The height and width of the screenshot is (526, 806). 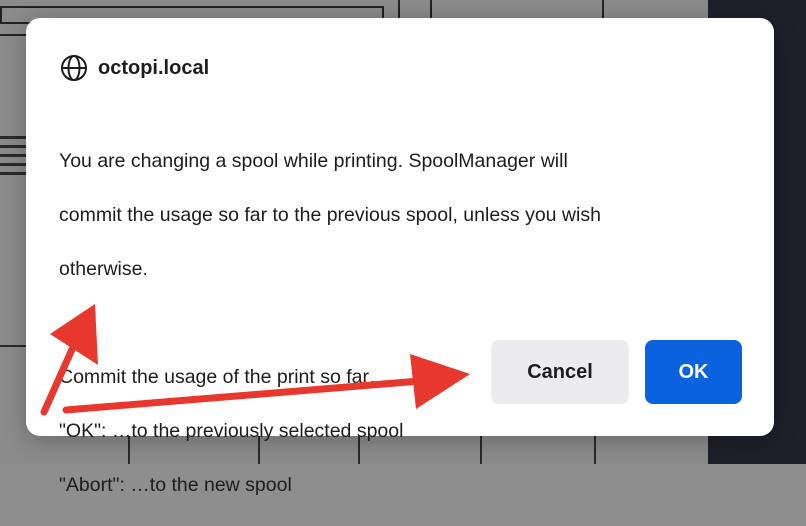 What do you see at coordinates (560, 372) in the screenshot?
I see `cancel-button: Cancel` at bounding box center [560, 372].